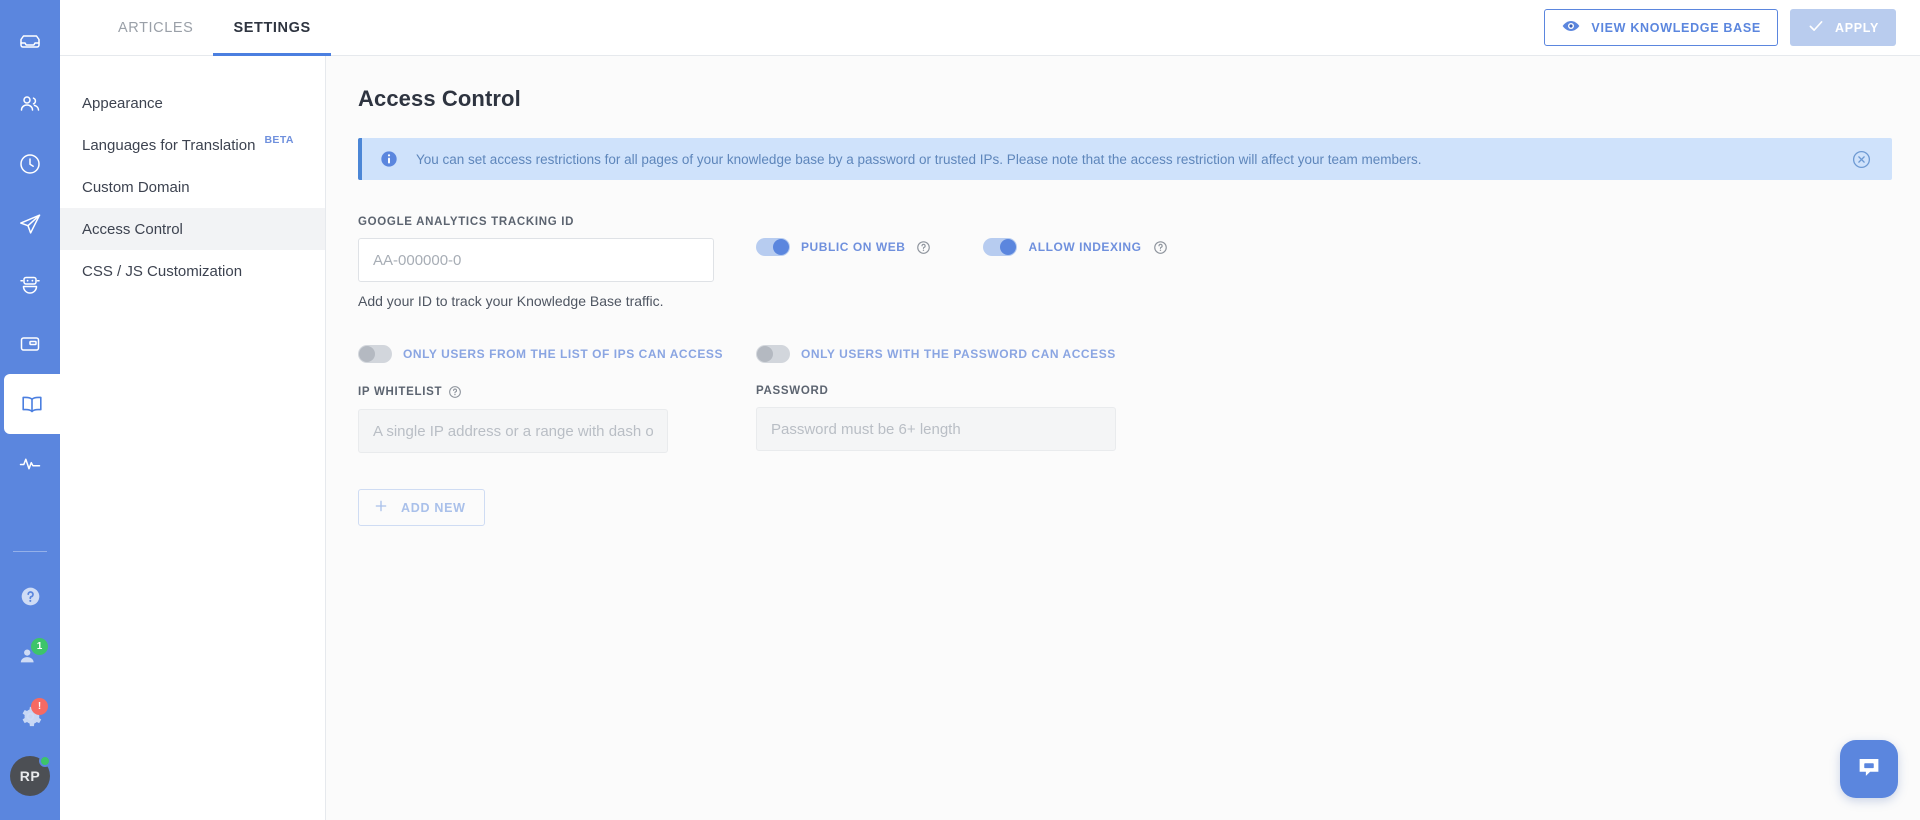 The image size is (1920, 820). I want to click on only-password-toggle: ONLY USERS WITH THE PASSWORD CAN ACCESS, so click(1324, 354).